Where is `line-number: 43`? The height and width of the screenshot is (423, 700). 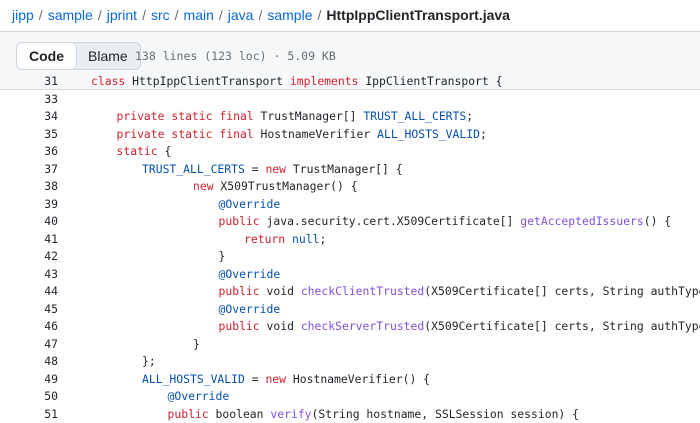
line-number: 43 is located at coordinates (29, 275).